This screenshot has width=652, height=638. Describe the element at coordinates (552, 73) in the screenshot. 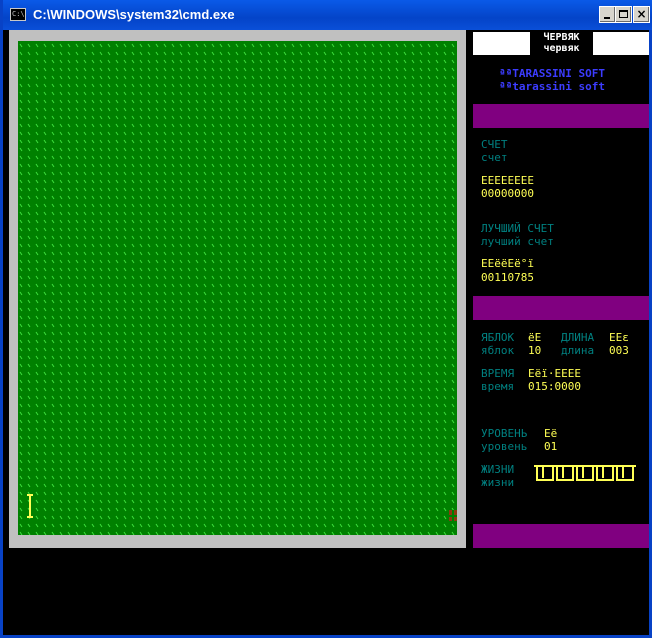

I see `credit-line-1: ªªTARASSINI SOFT` at that location.